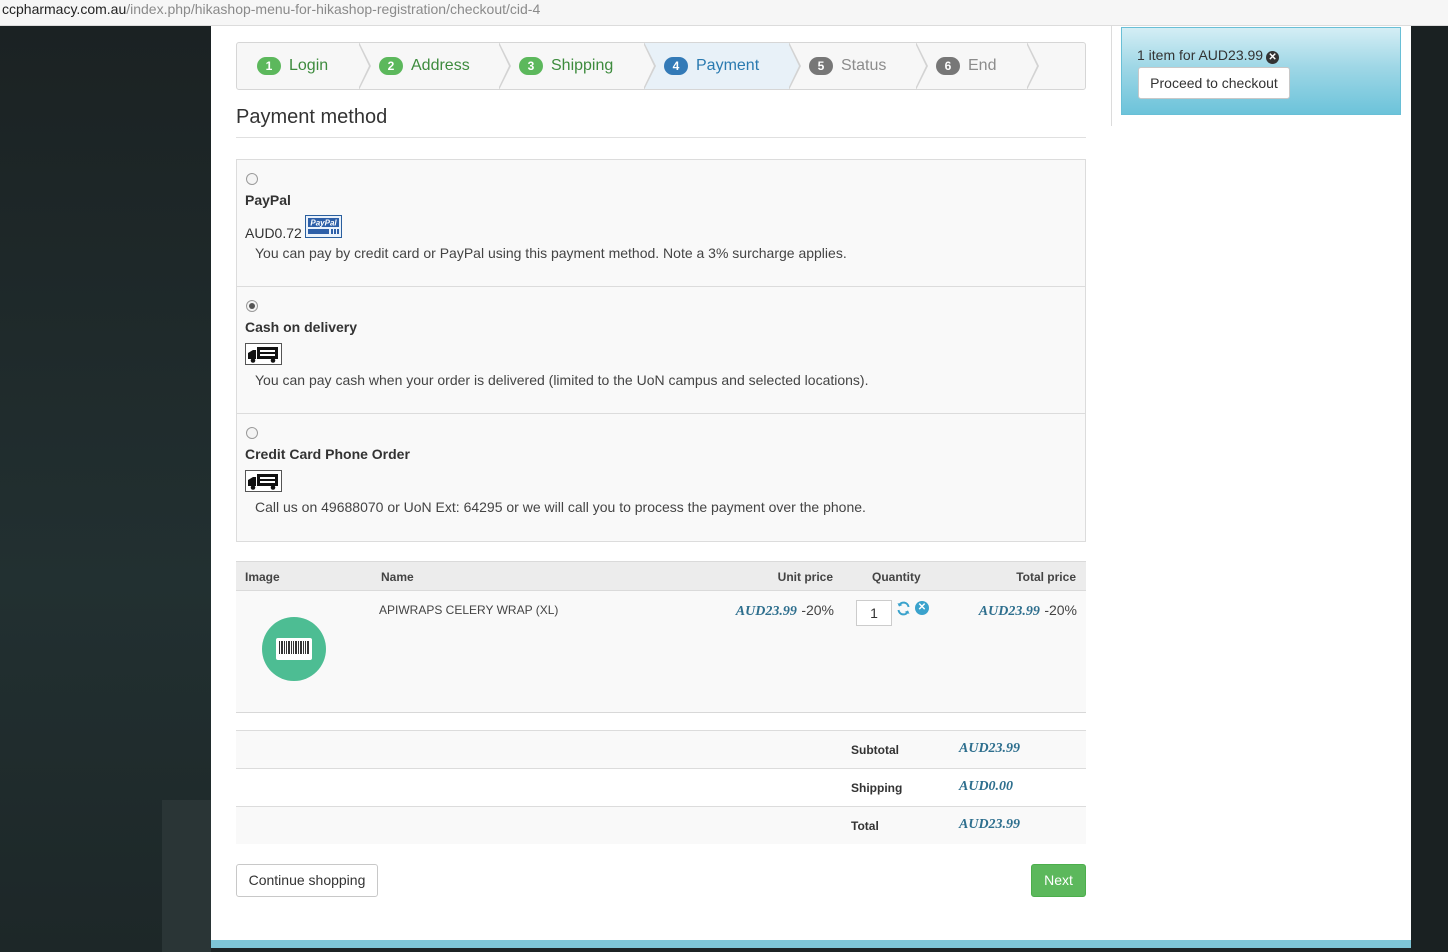  I want to click on proceed-to-checkout-button: Proceed to checkout, so click(1214, 83).